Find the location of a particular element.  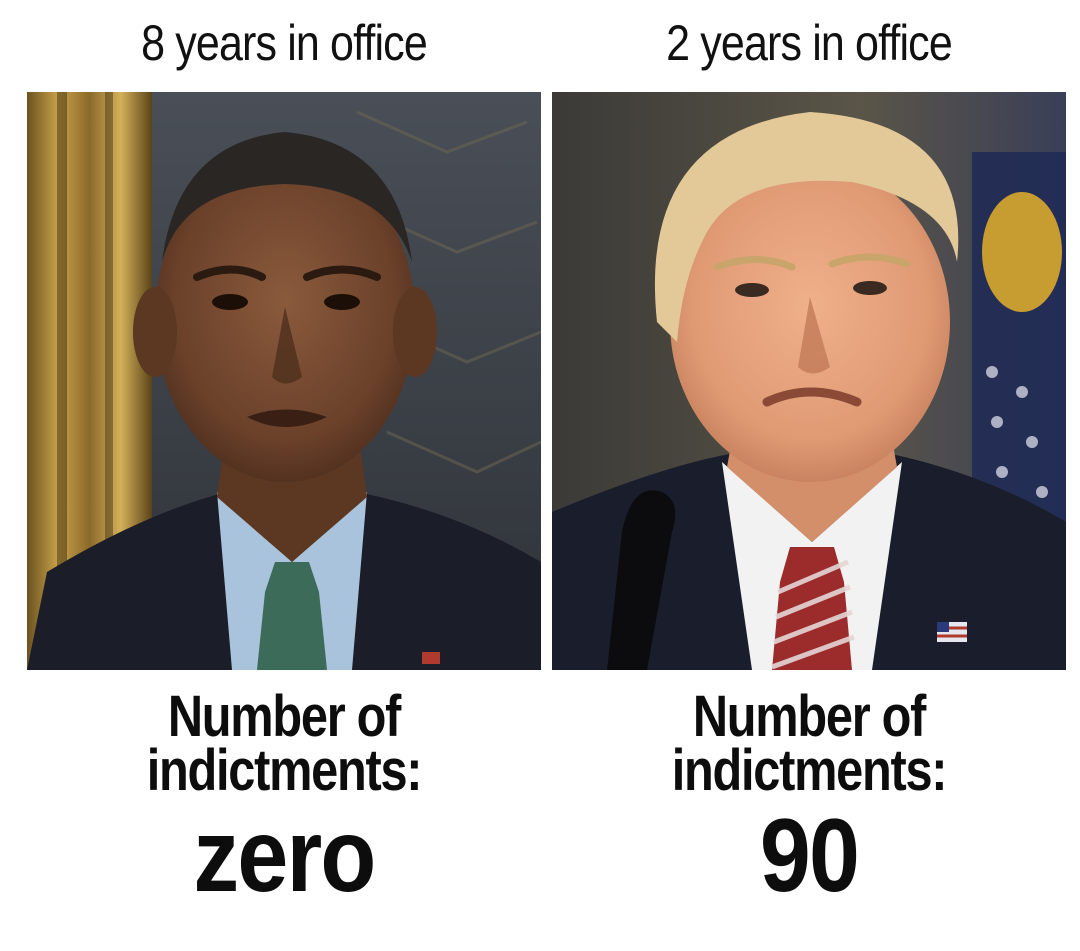

panel-right-header: 2 years in office is located at coordinates (809, 43).